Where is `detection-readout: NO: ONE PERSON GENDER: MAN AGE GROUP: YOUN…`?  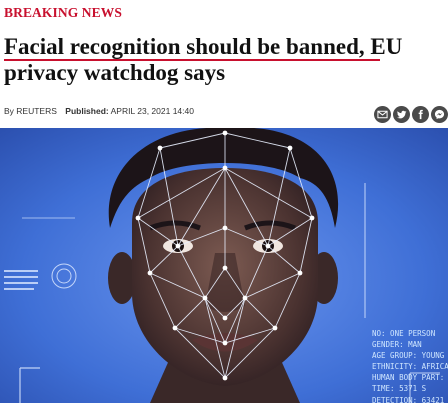 detection-readout: NO: ONE PERSON GENDER: MAN AGE GROUP: YOUN… is located at coordinates (410, 365).